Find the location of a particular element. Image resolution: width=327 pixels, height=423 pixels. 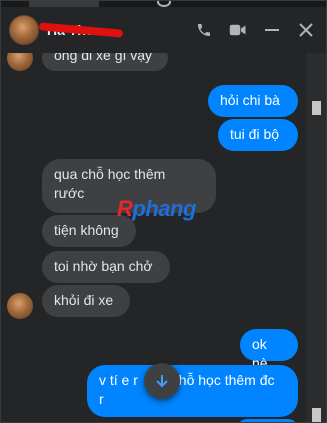

arrow-down-icon is located at coordinates (162, 381).